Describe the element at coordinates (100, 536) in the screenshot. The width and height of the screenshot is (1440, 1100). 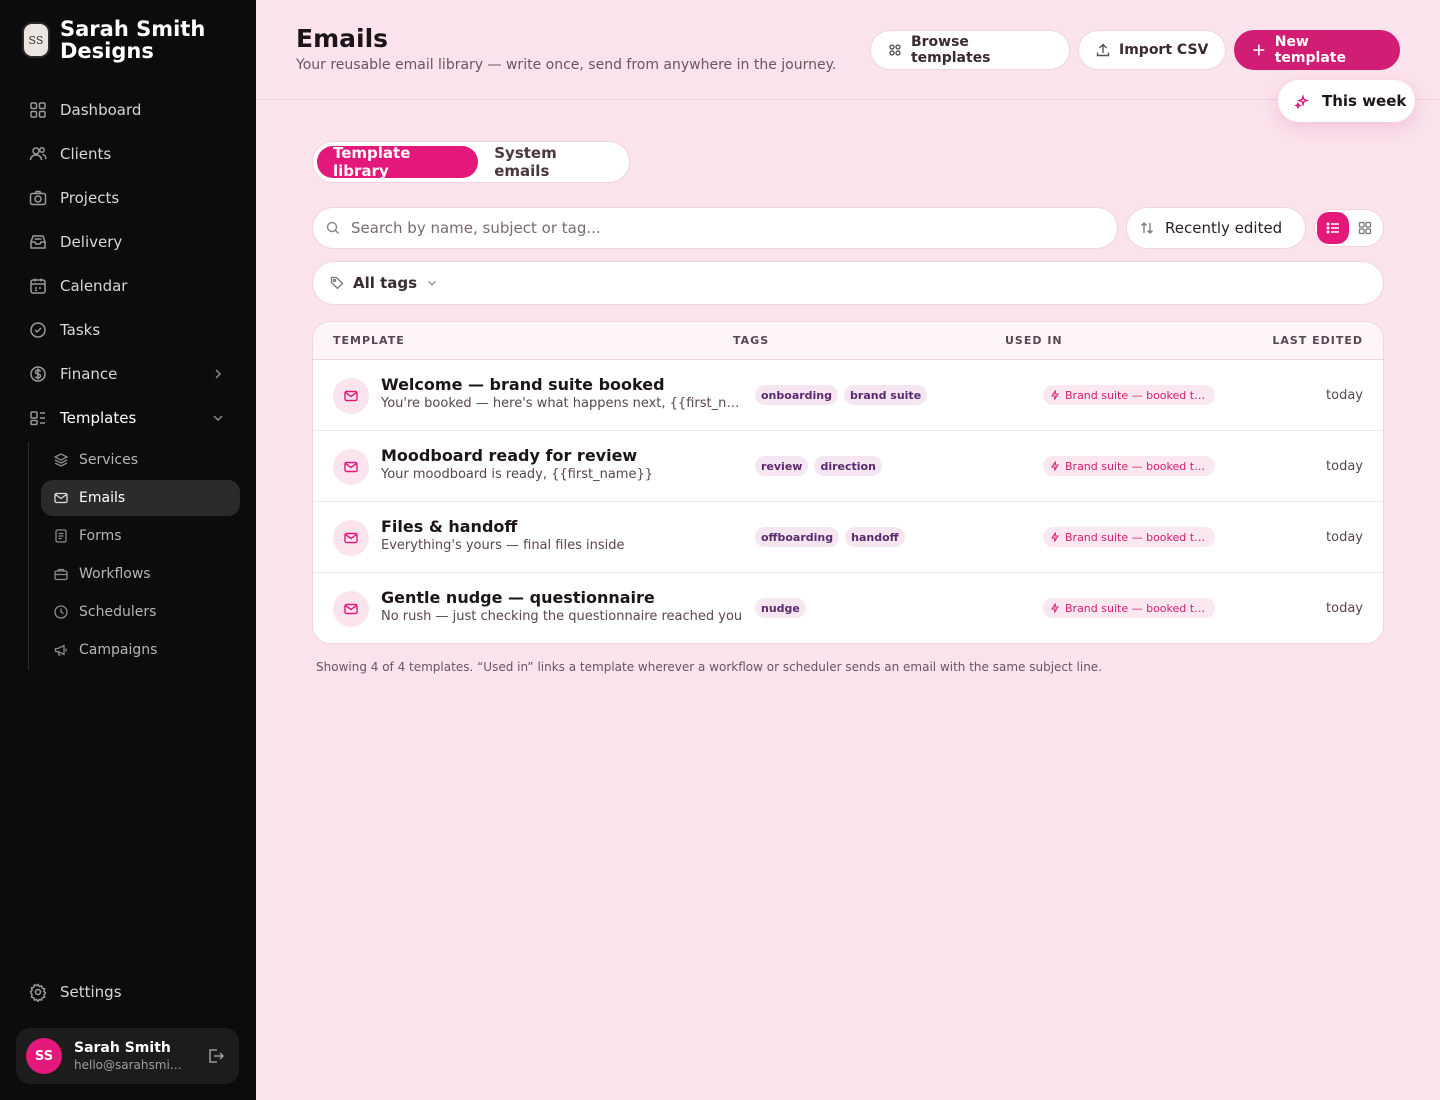
I see `subnav-label: Forms` at that location.